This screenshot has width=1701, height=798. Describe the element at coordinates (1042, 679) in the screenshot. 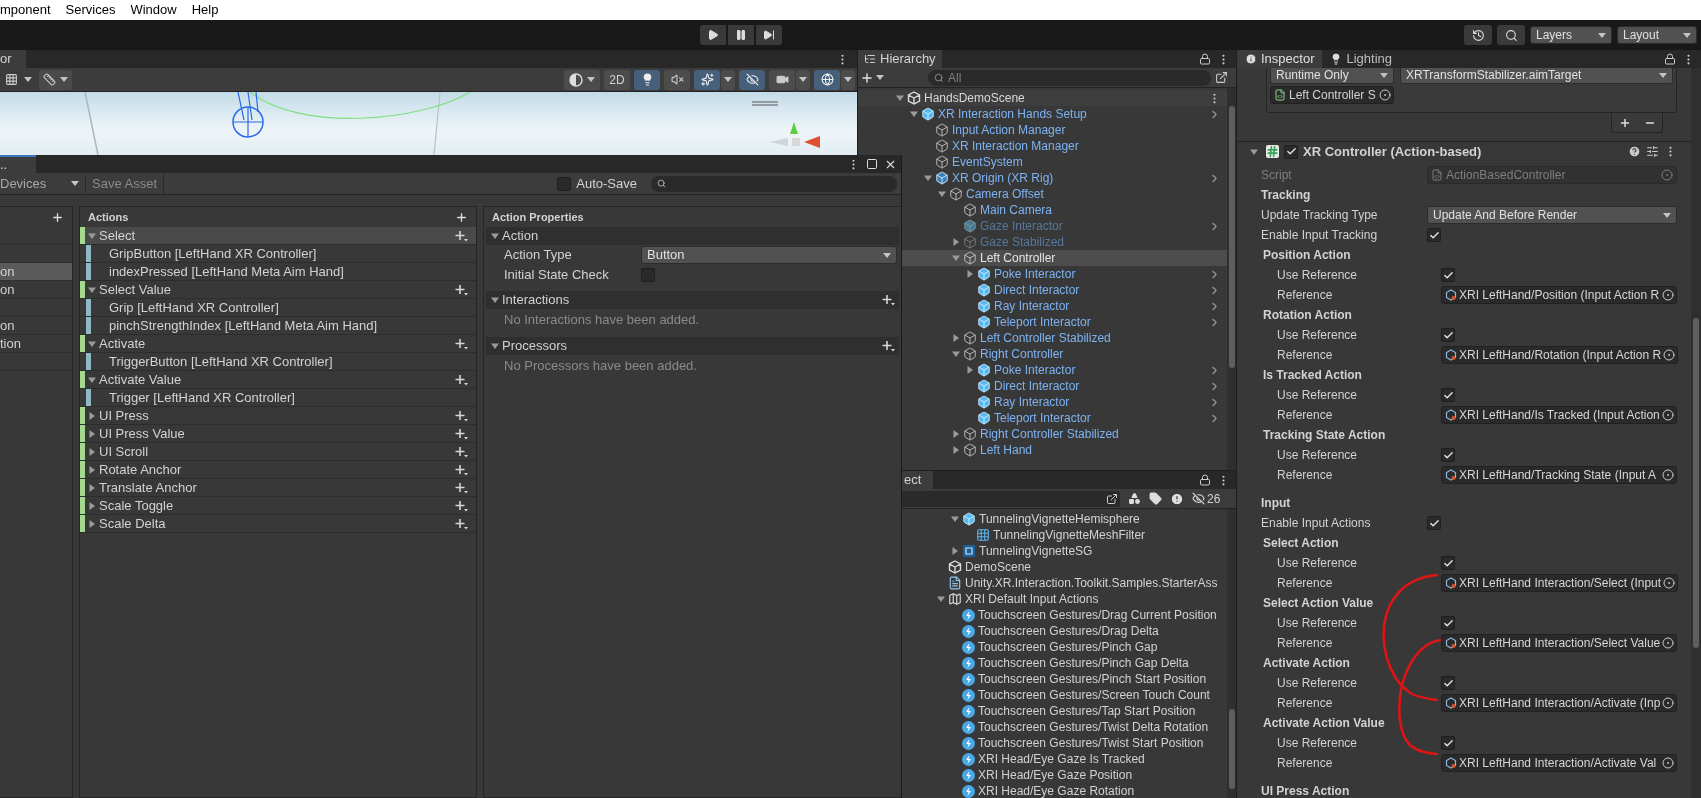

I see `project-item: Touchscreen Gestures/Pinch Start Position` at that location.